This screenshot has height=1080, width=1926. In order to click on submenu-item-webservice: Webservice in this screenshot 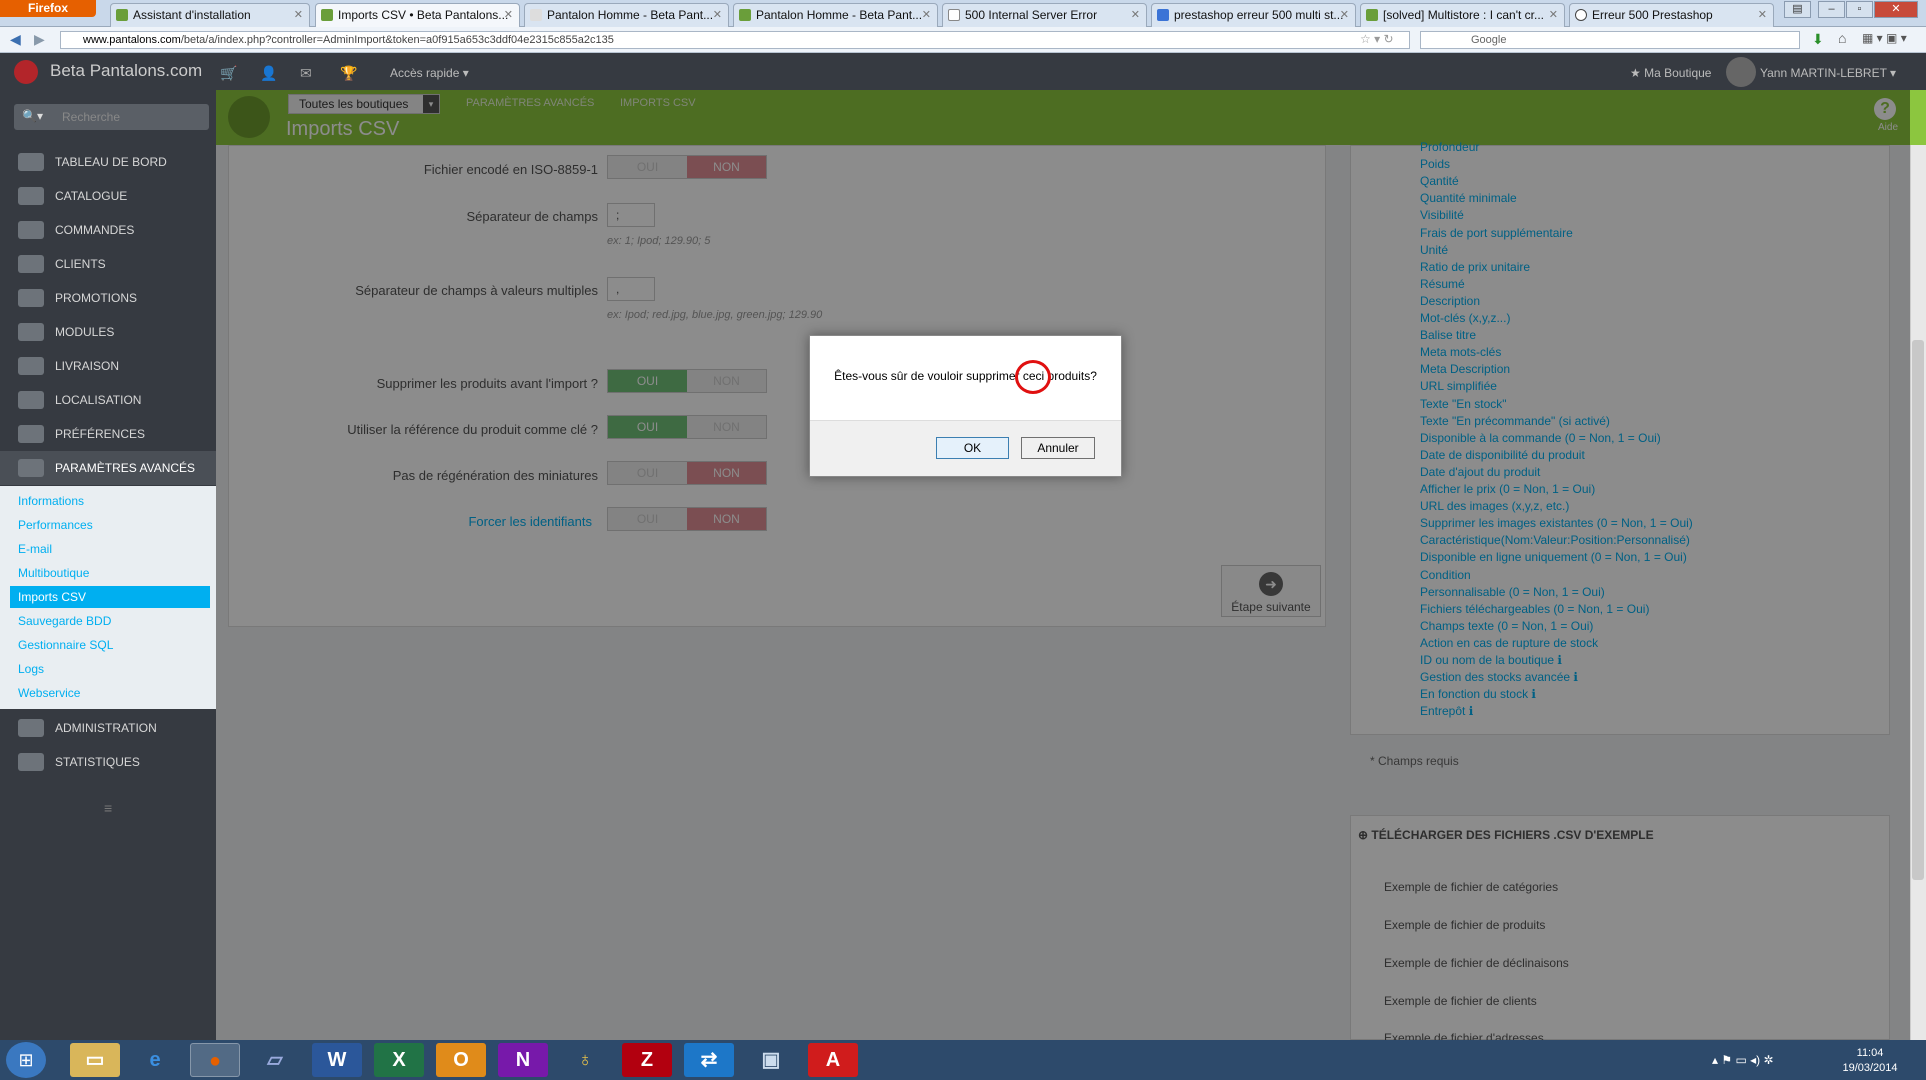, I will do `click(110, 693)`.